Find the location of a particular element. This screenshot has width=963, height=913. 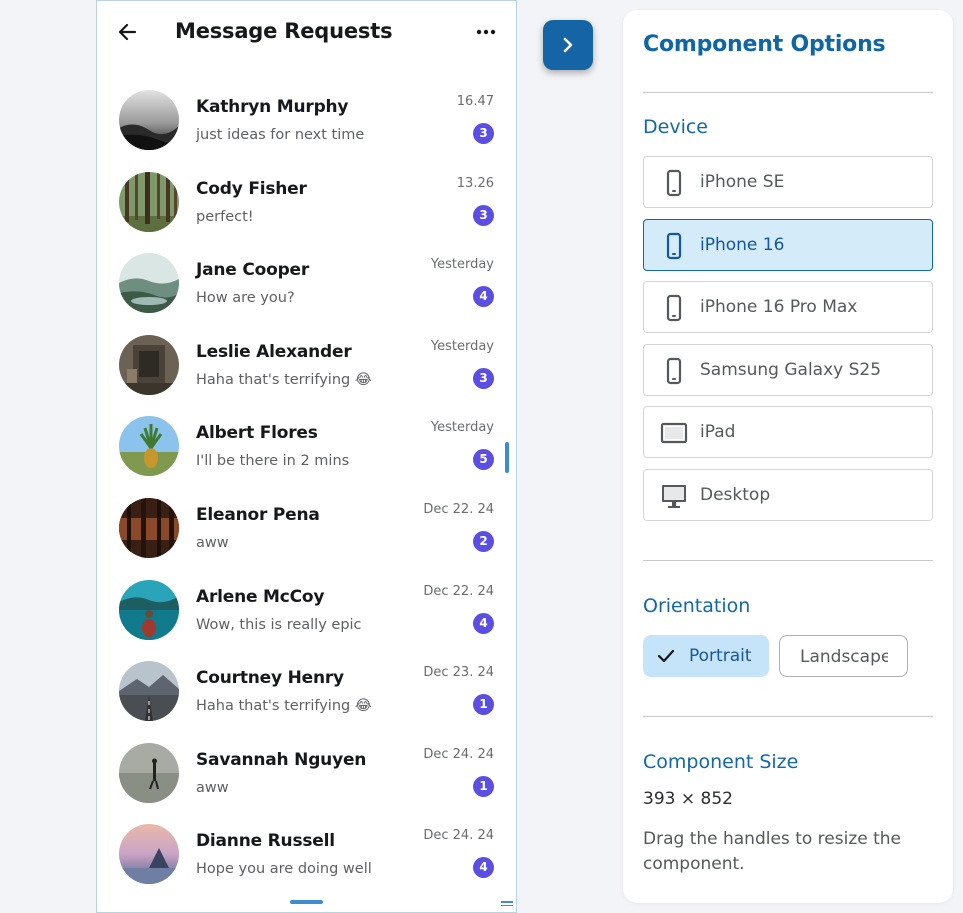

device-option-desktop: Desktop is located at coordinates (788, 495).